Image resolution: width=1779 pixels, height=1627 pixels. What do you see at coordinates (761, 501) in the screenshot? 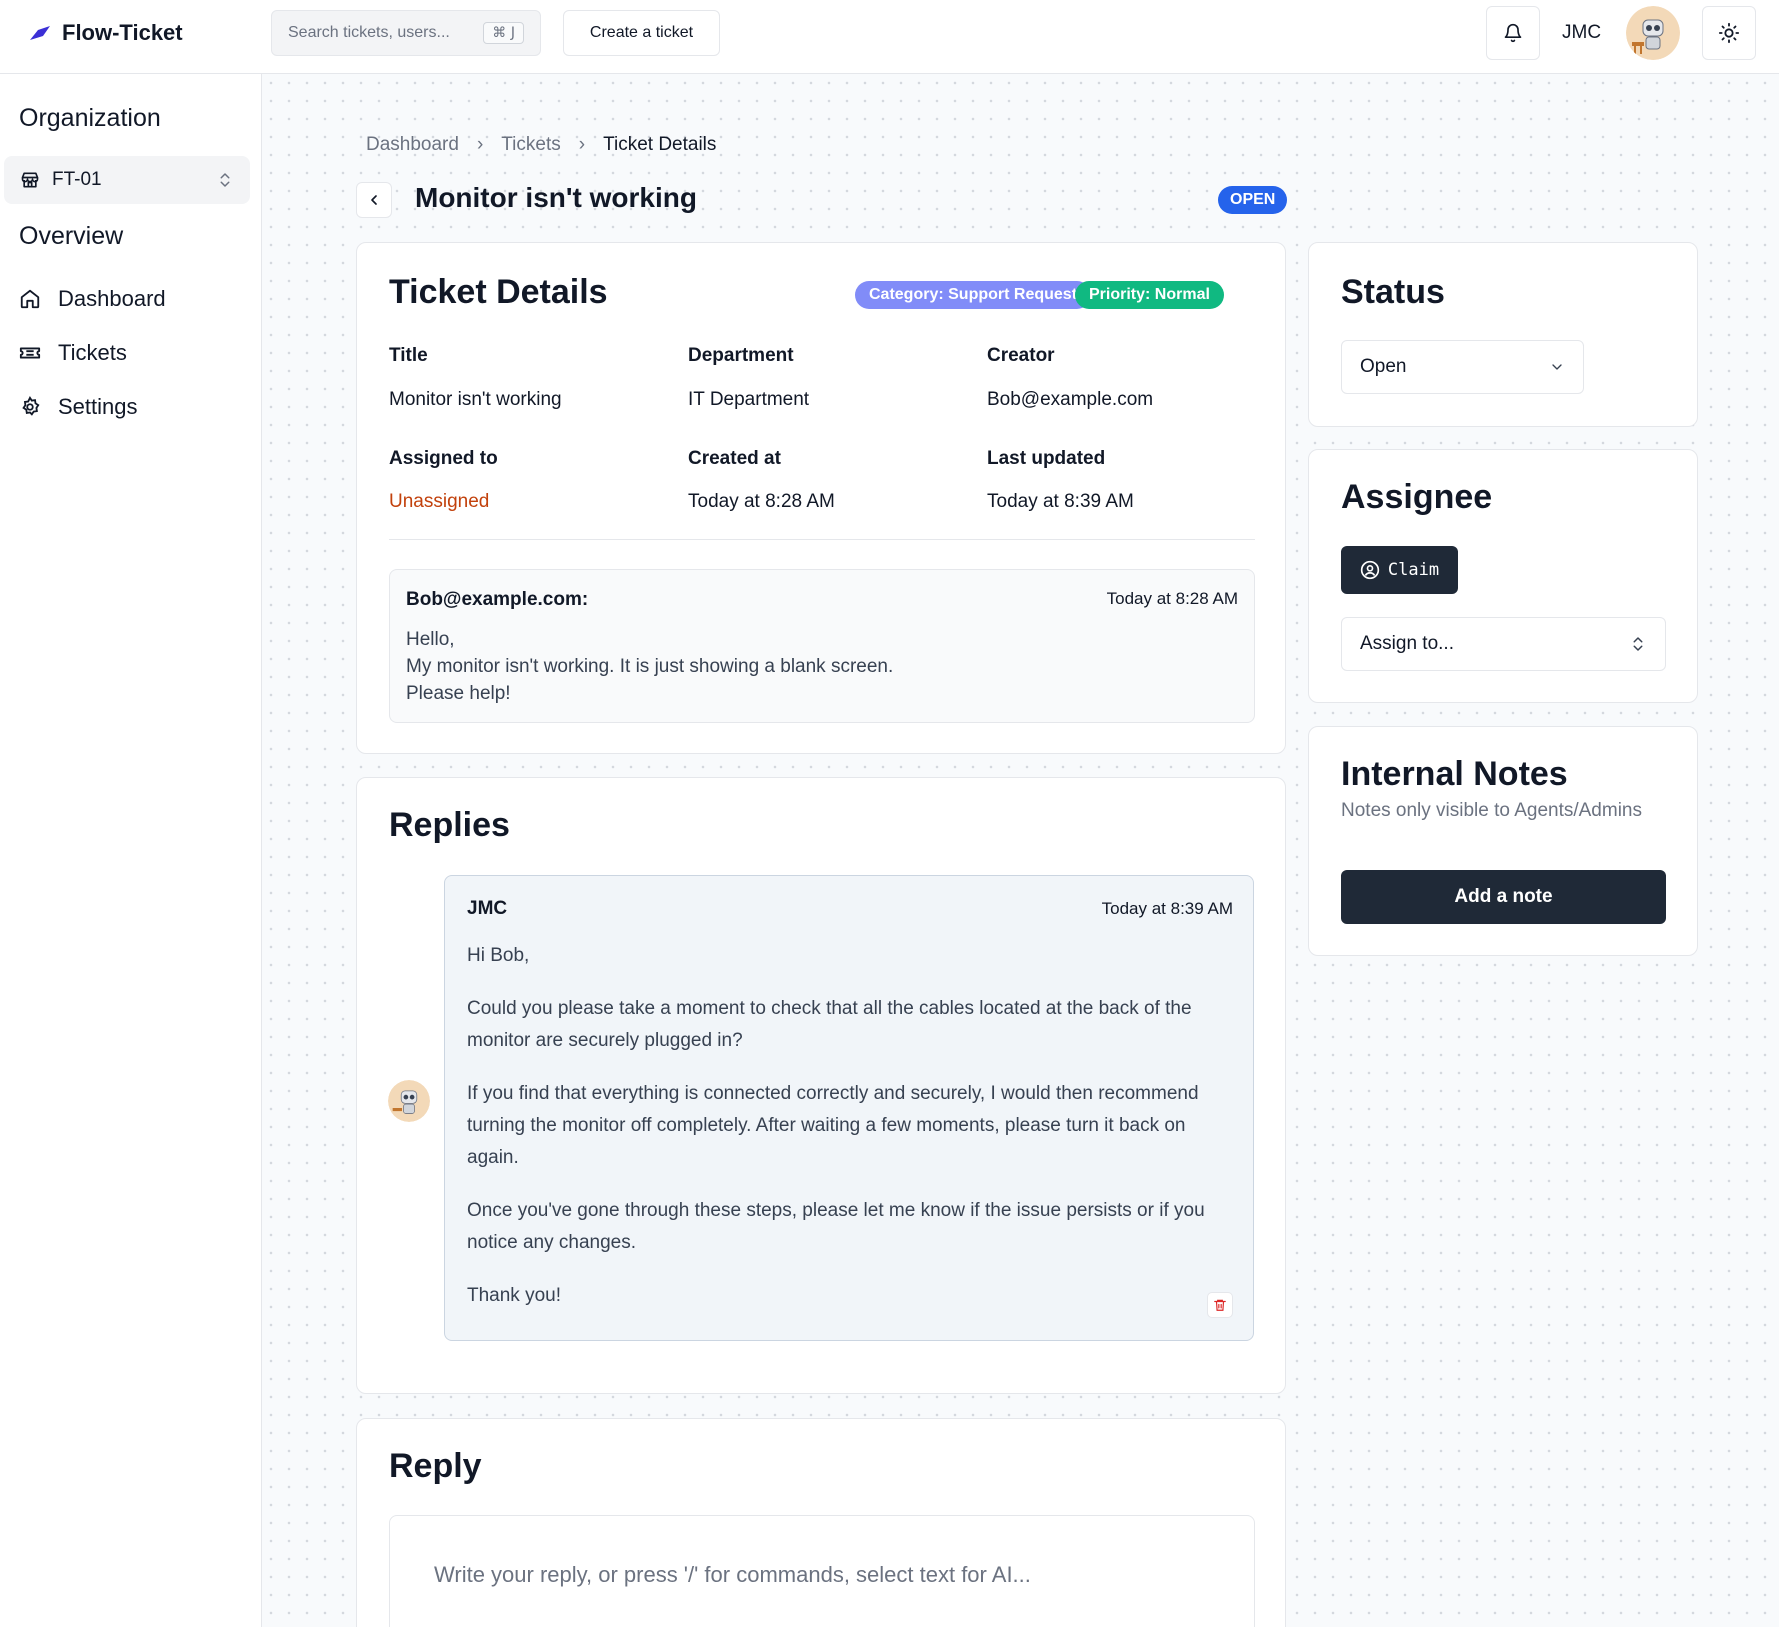
I see `field-value-created: Today at 8:28 AM` at bounding box center [761, 501].